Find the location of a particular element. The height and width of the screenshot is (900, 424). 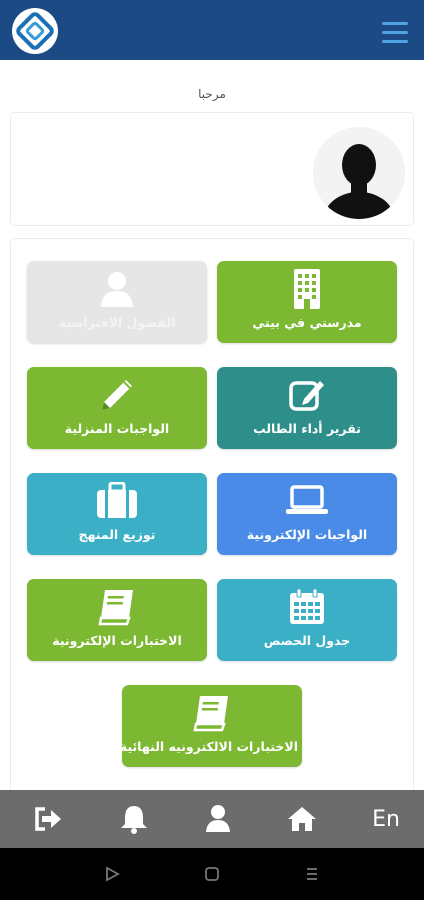

user-silhouette-icon is located at coordinates (359, 173).